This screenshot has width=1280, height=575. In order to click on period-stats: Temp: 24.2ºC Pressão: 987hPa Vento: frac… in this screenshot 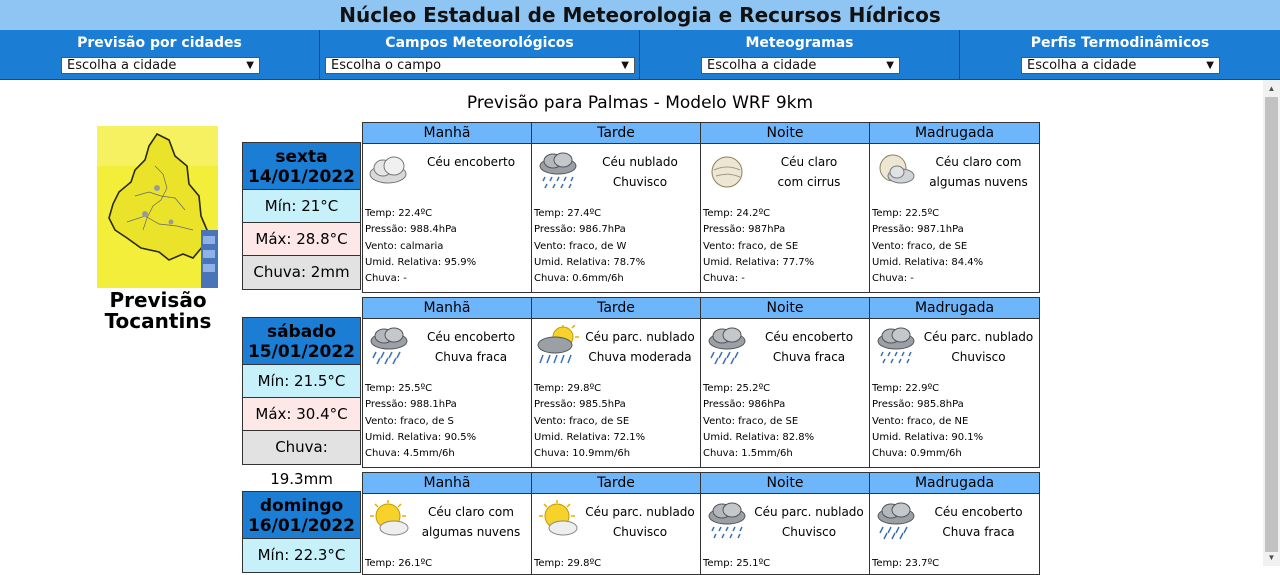, I will do `click(758, 246)`.